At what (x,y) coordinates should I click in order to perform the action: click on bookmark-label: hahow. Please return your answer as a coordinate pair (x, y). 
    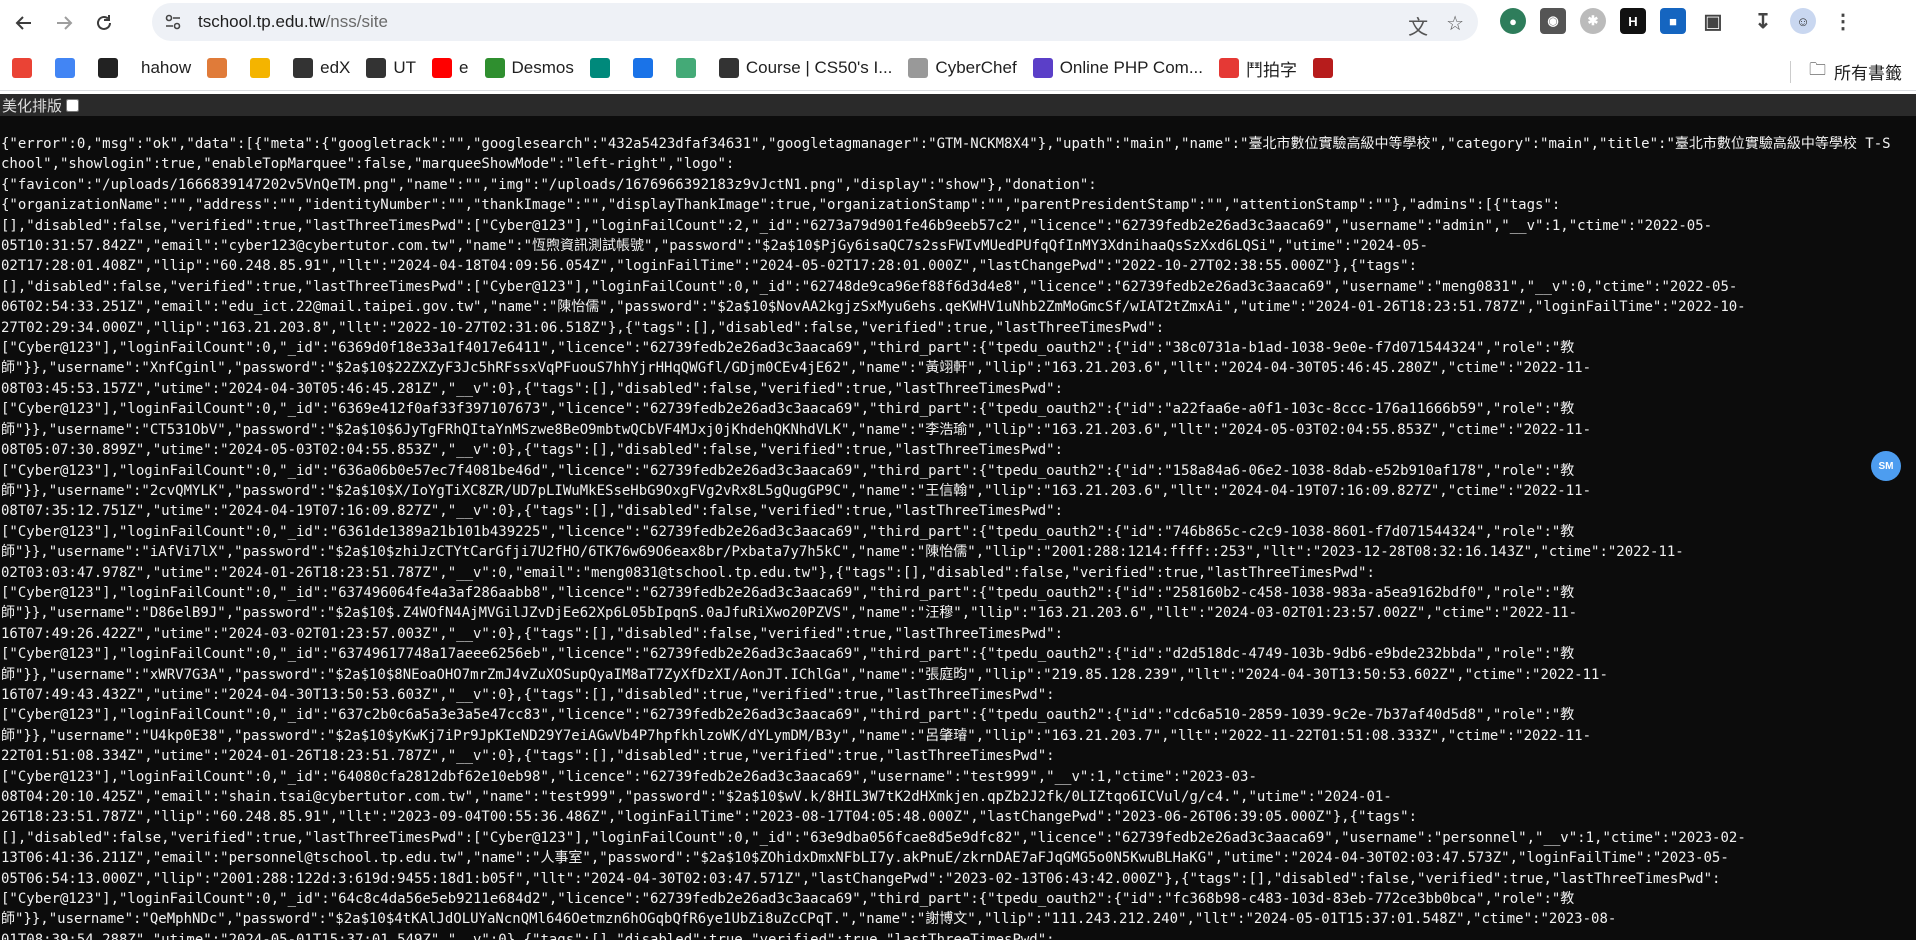
    Looking at the image, I should click on (166, 67).